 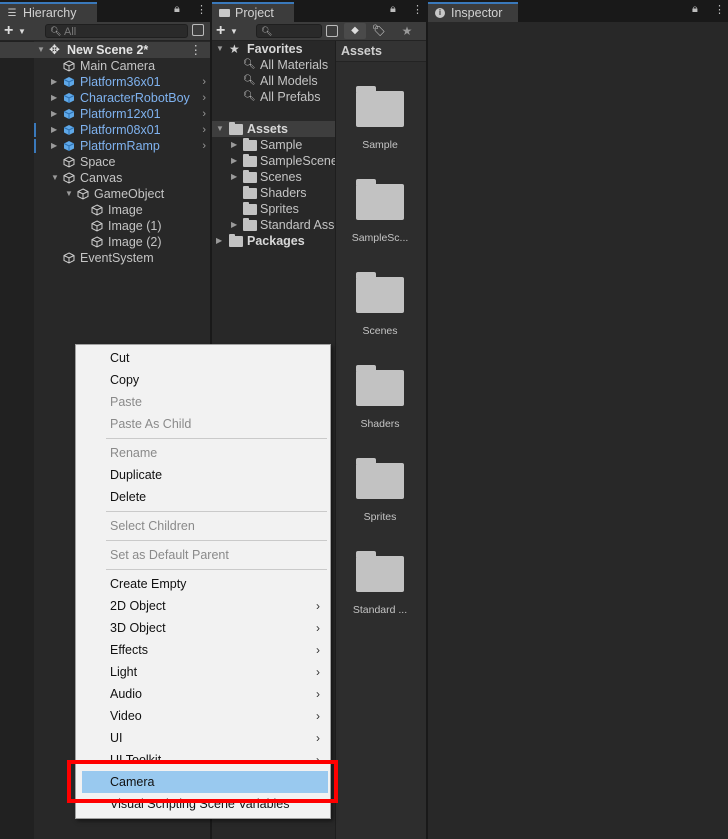 I want to click on tree-item-image: Image, so click(x=105, y=210).